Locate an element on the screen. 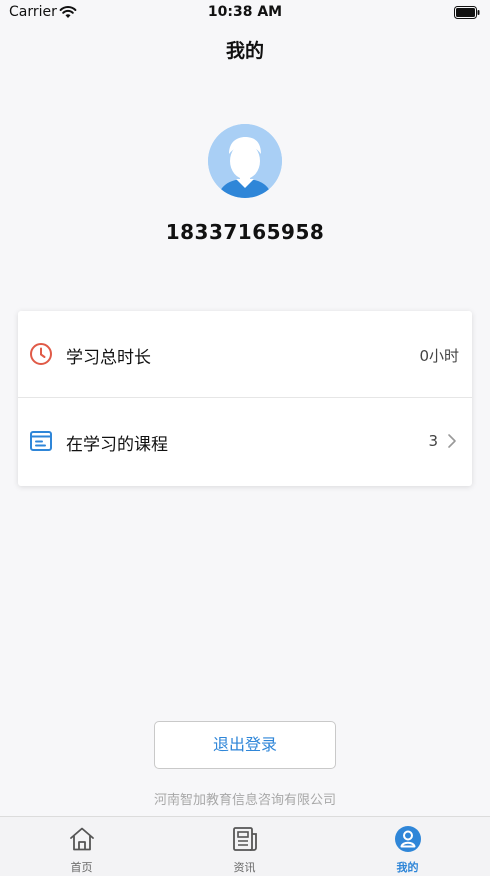 The height and width of the screenshot is (876, 490). battery-icon is located at coordinates (467, 12).